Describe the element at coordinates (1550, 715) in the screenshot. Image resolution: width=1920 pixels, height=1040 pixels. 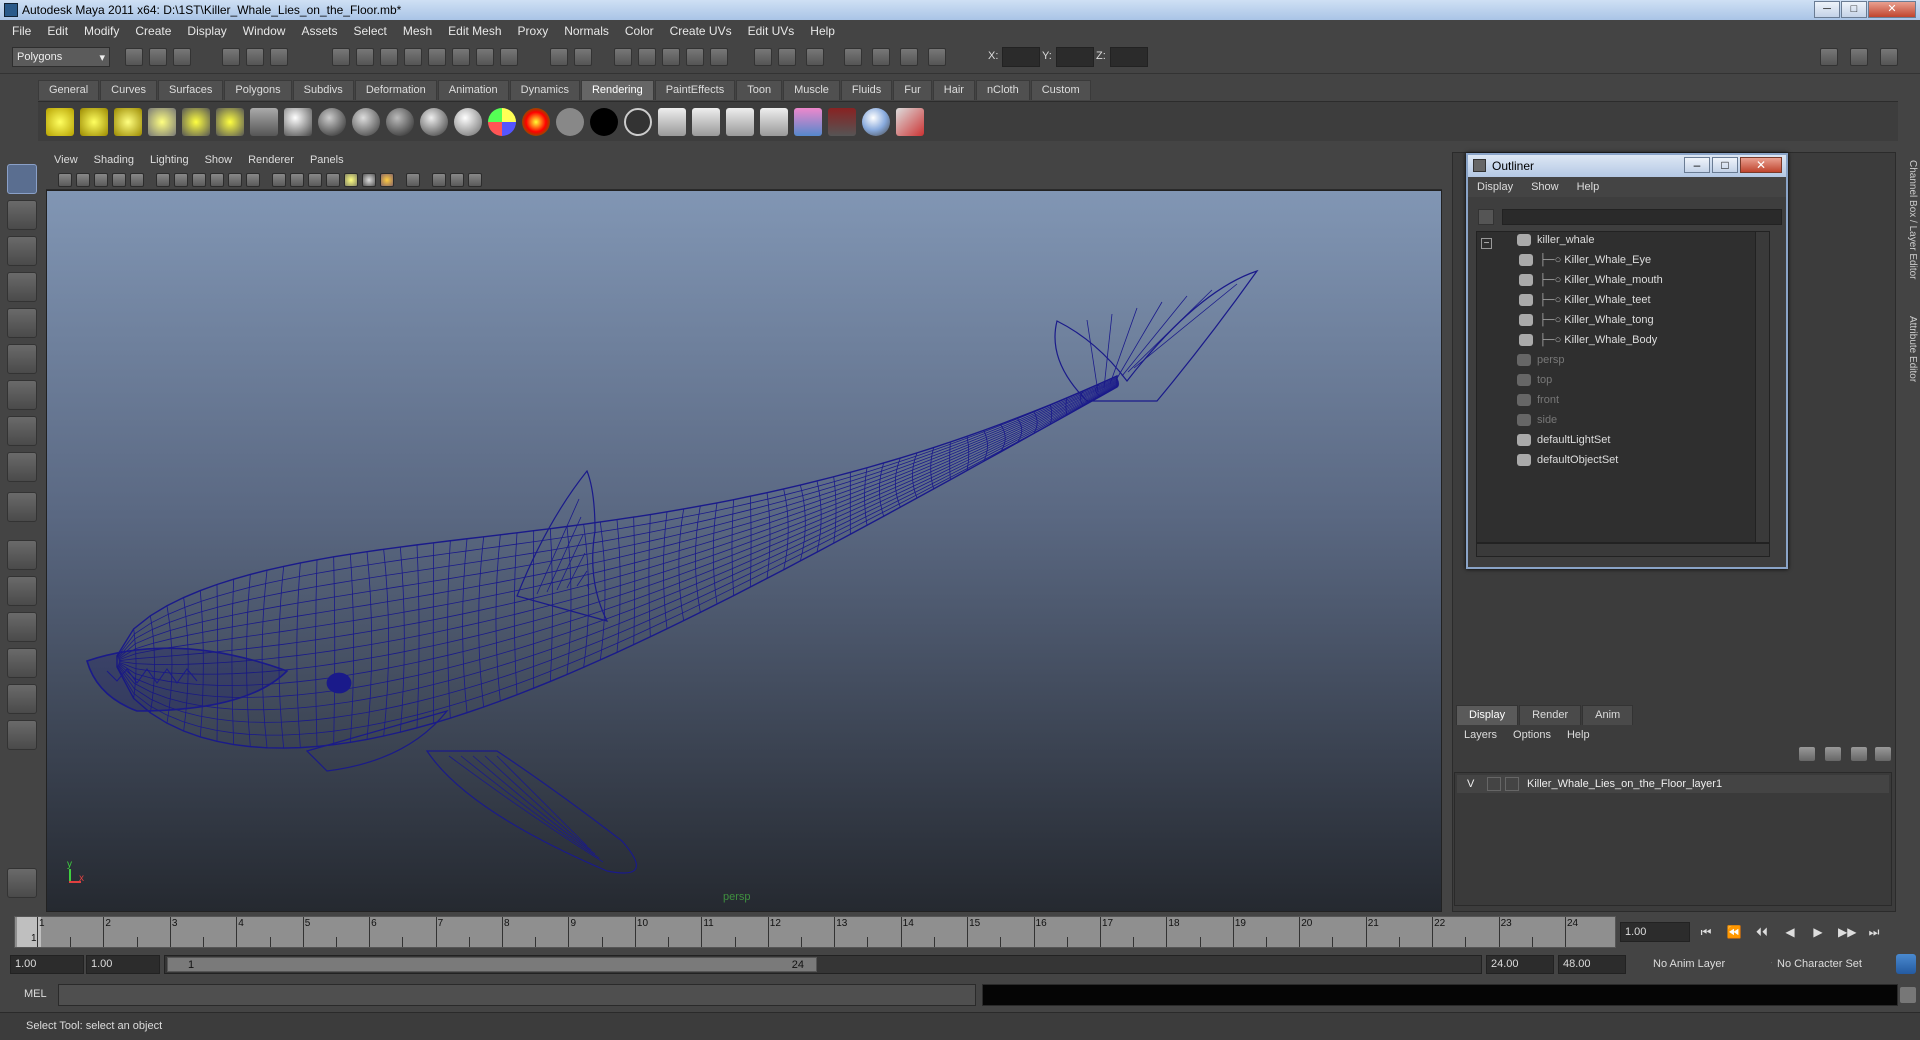
I see `layer-tab-render: Render` at that location.